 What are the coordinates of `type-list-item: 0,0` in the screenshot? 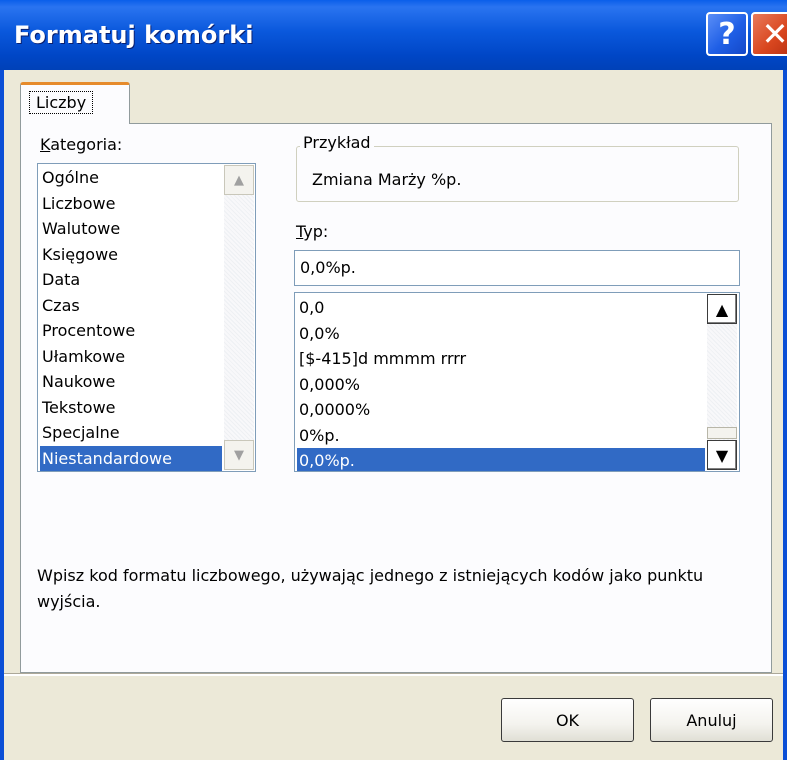 It's located at (501, 307).